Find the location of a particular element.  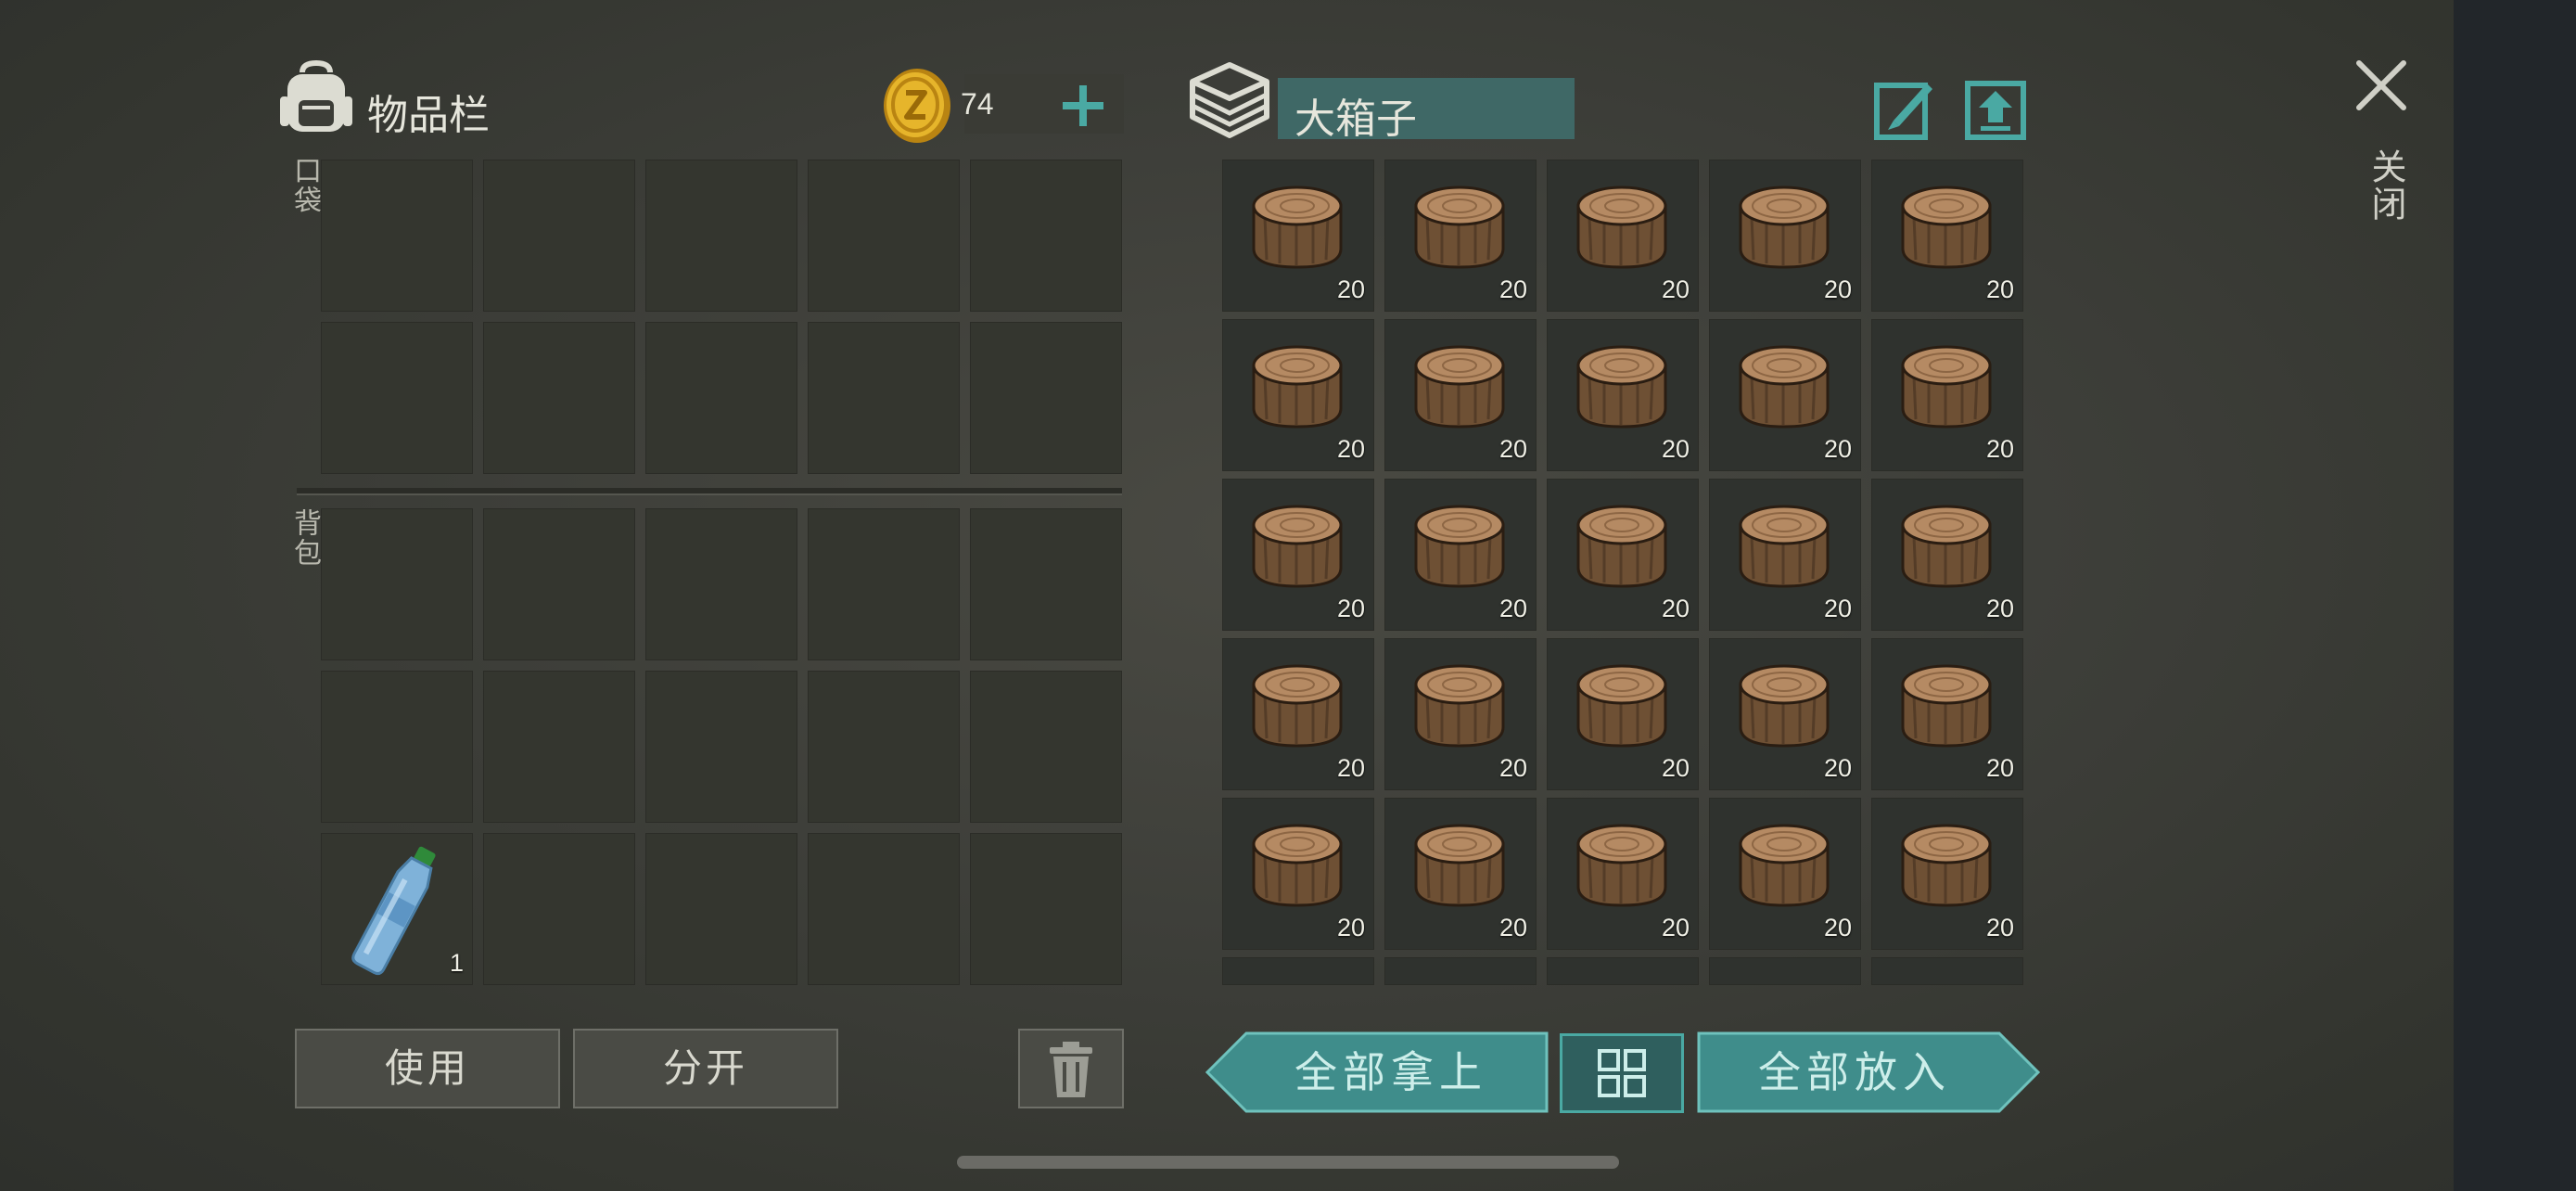

pocket-label: 口袋 is located at coordinates (304, 185).